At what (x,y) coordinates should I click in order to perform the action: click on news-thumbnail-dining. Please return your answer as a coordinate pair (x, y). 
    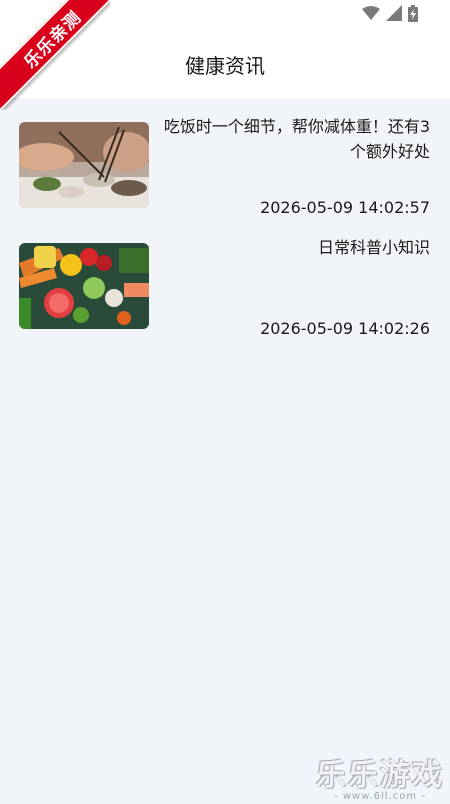
    Looking at the image, I should click on (84, 165).